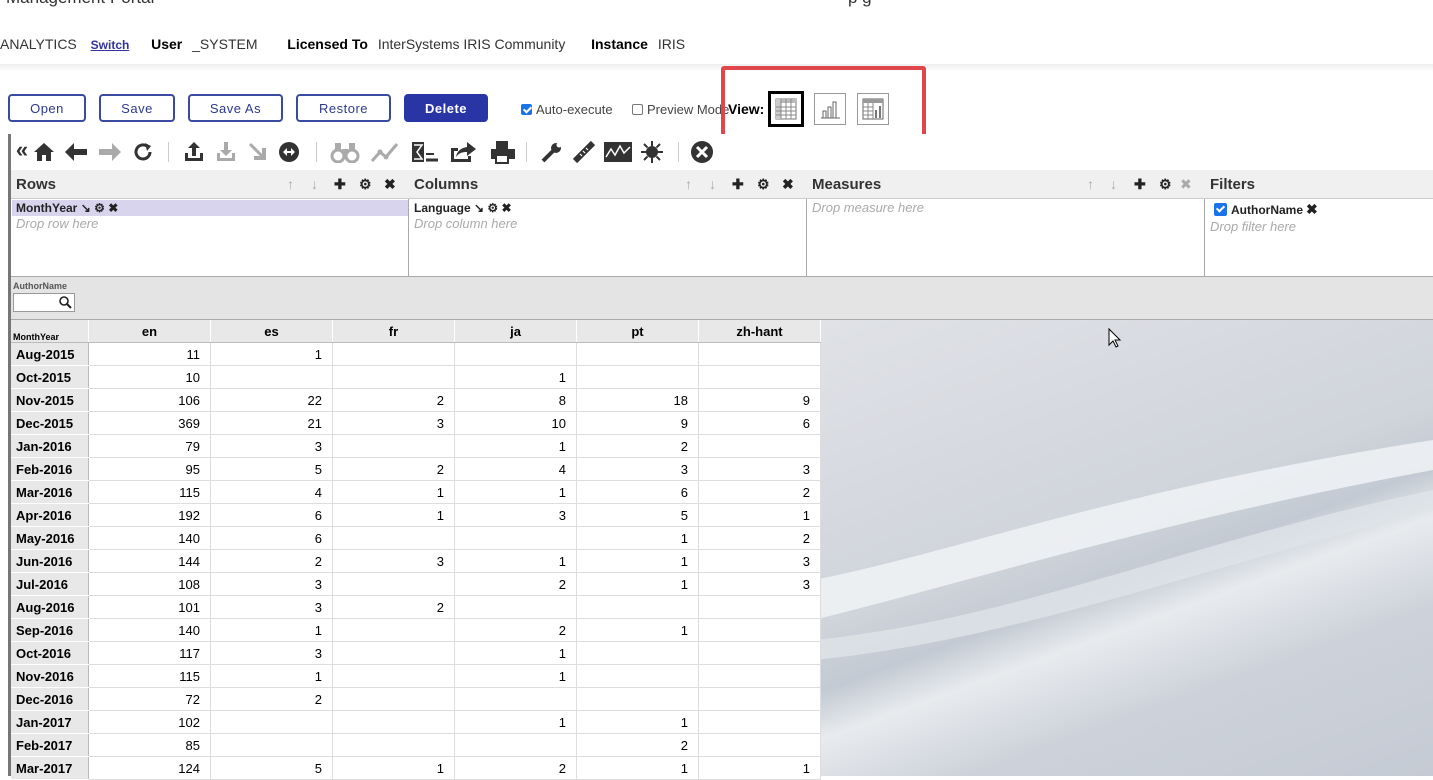 Image resolution: width=1433 pixels, height=780 pixels. Describe the element at coordinates (149, 354) in the screenshot. I see `table-cell: 11` at that location.